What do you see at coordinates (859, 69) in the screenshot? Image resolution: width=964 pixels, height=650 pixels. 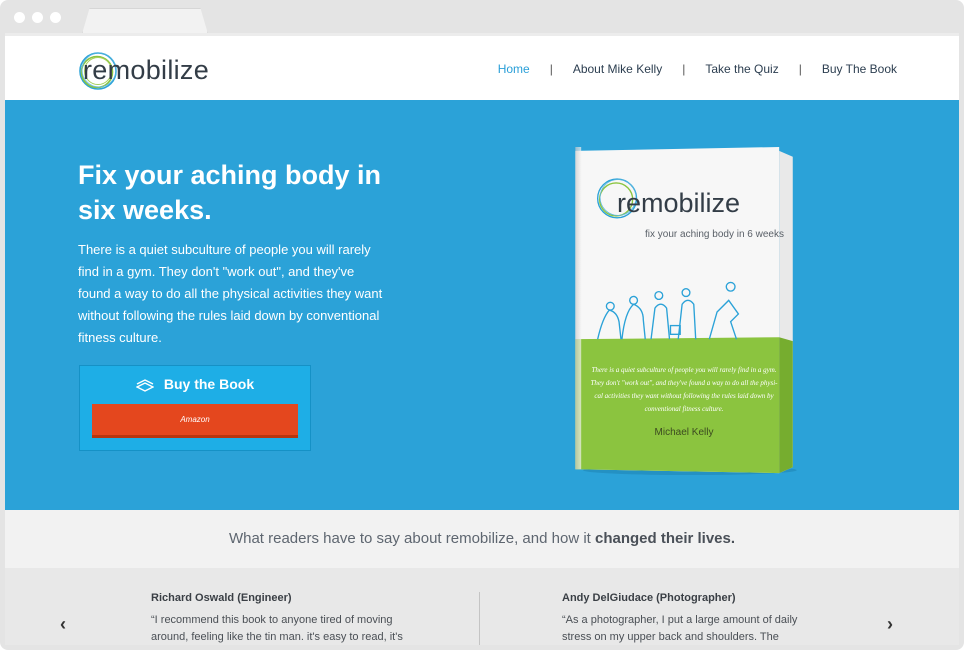 I see `nav-buy-book: Buy The Book` at bounding box center [859, 69].